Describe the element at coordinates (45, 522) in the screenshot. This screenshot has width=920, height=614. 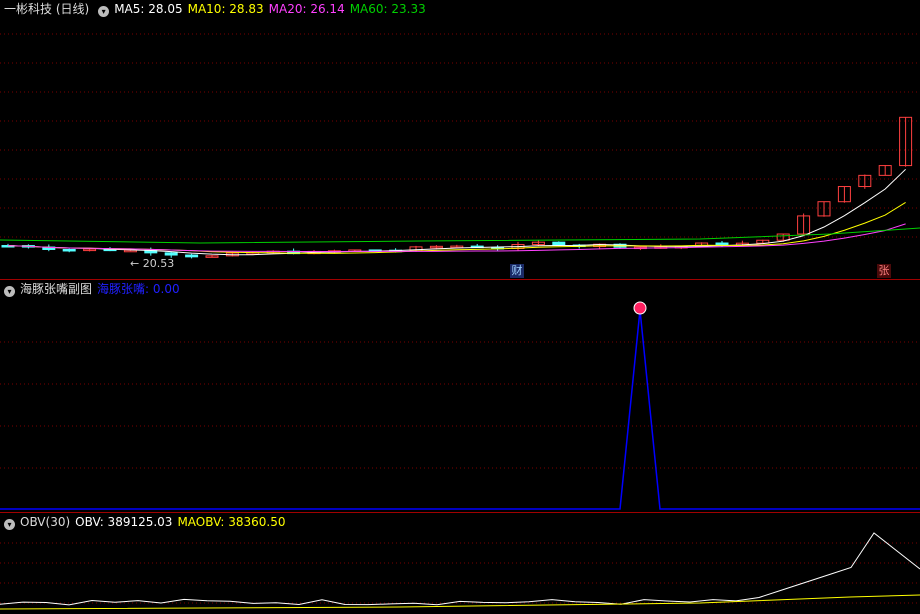
I see `obv-title: OBV(30)` at that location.